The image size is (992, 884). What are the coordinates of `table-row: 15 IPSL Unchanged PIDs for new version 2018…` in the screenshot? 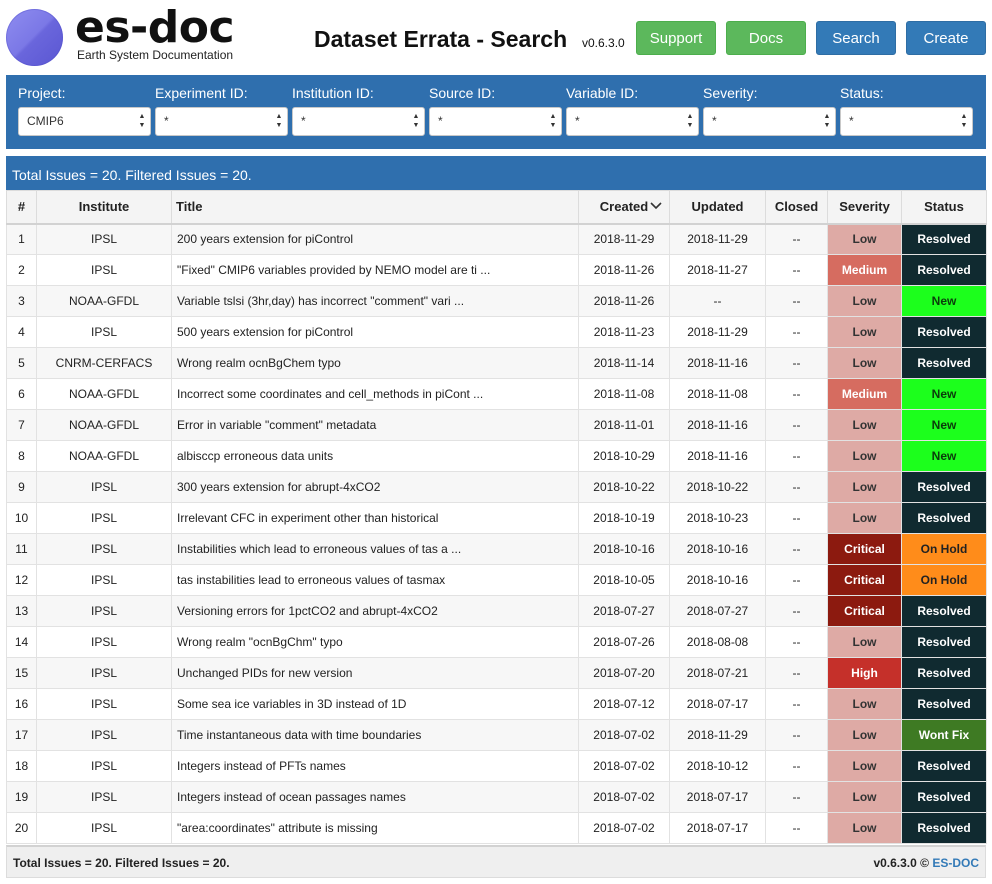 It's located at (496, 673).